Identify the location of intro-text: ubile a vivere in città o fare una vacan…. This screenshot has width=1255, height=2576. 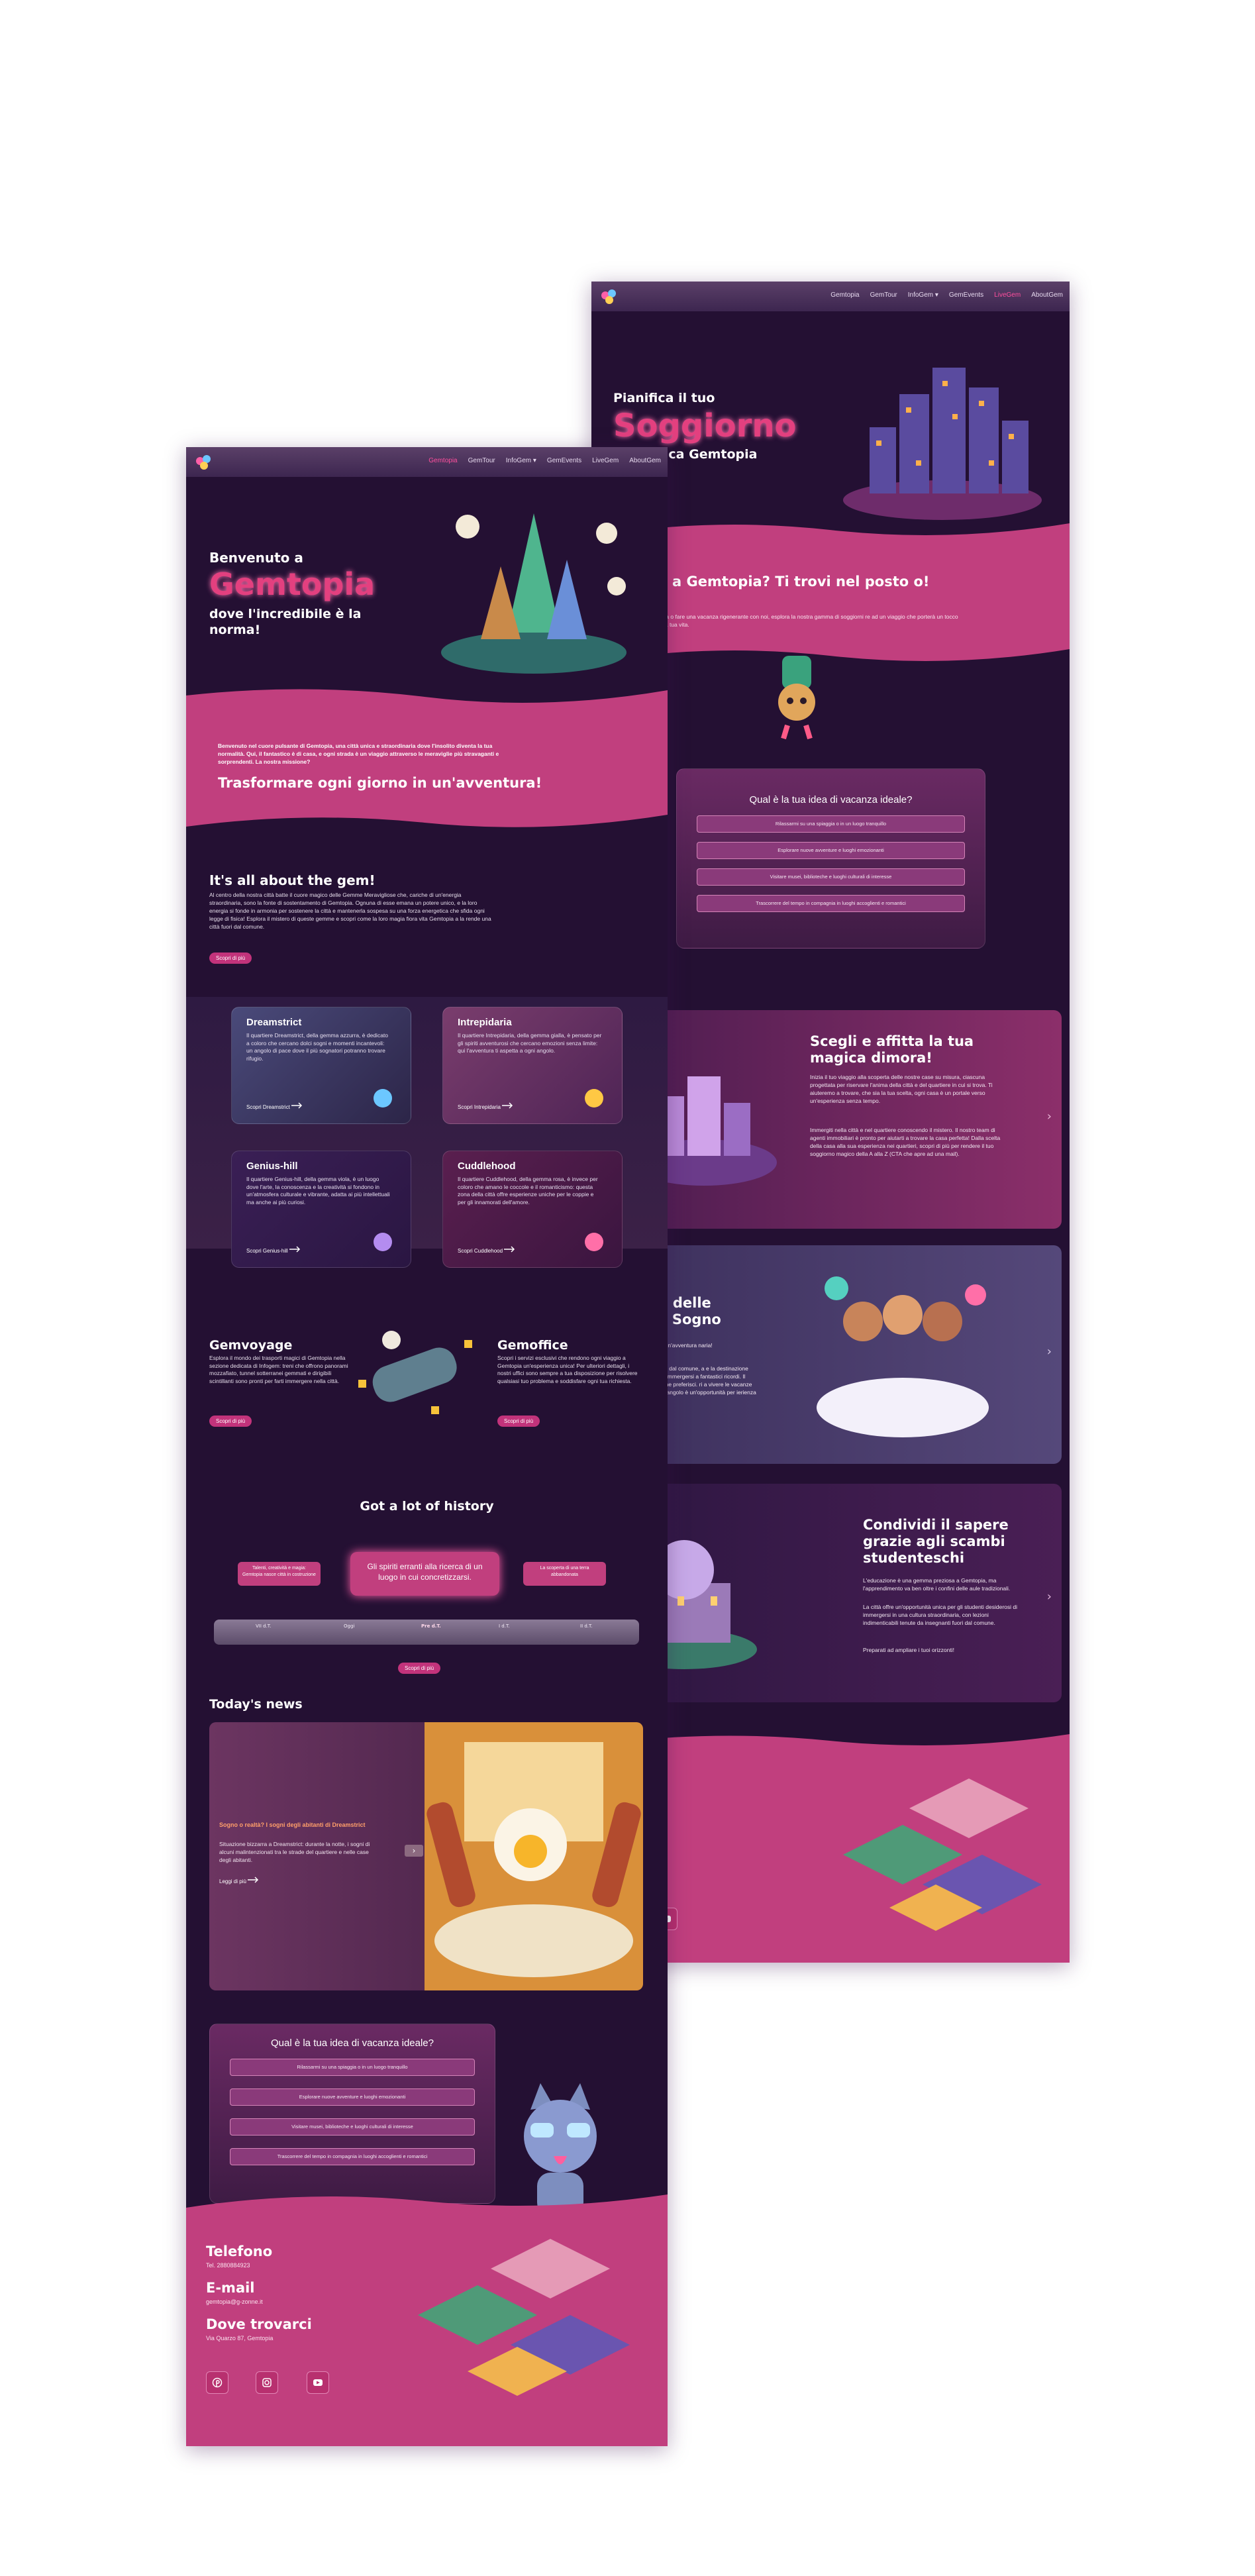
(788, 620).